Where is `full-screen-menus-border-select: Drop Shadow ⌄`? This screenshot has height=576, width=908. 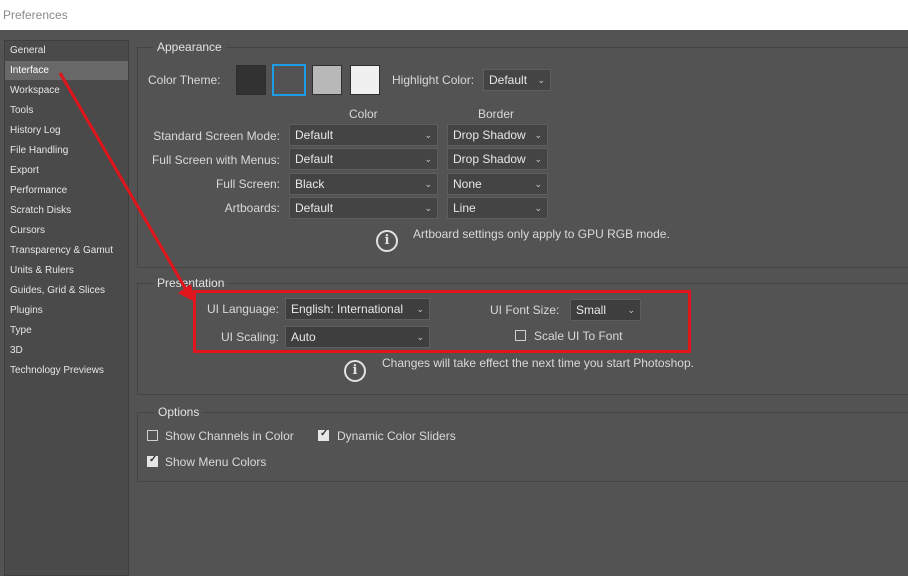
full-screen-menus-border-select: Drop Shadow ⌄ is located at coordinates (497, 159).